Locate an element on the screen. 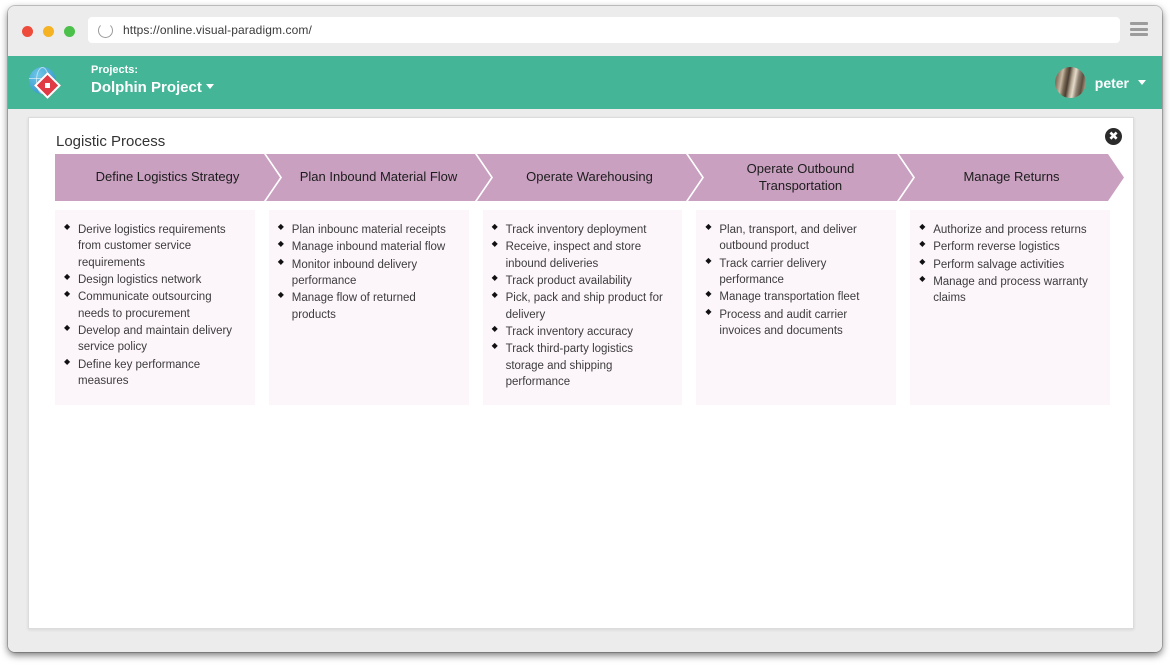  user-menu: peter is located at coordinates (1100, 82).